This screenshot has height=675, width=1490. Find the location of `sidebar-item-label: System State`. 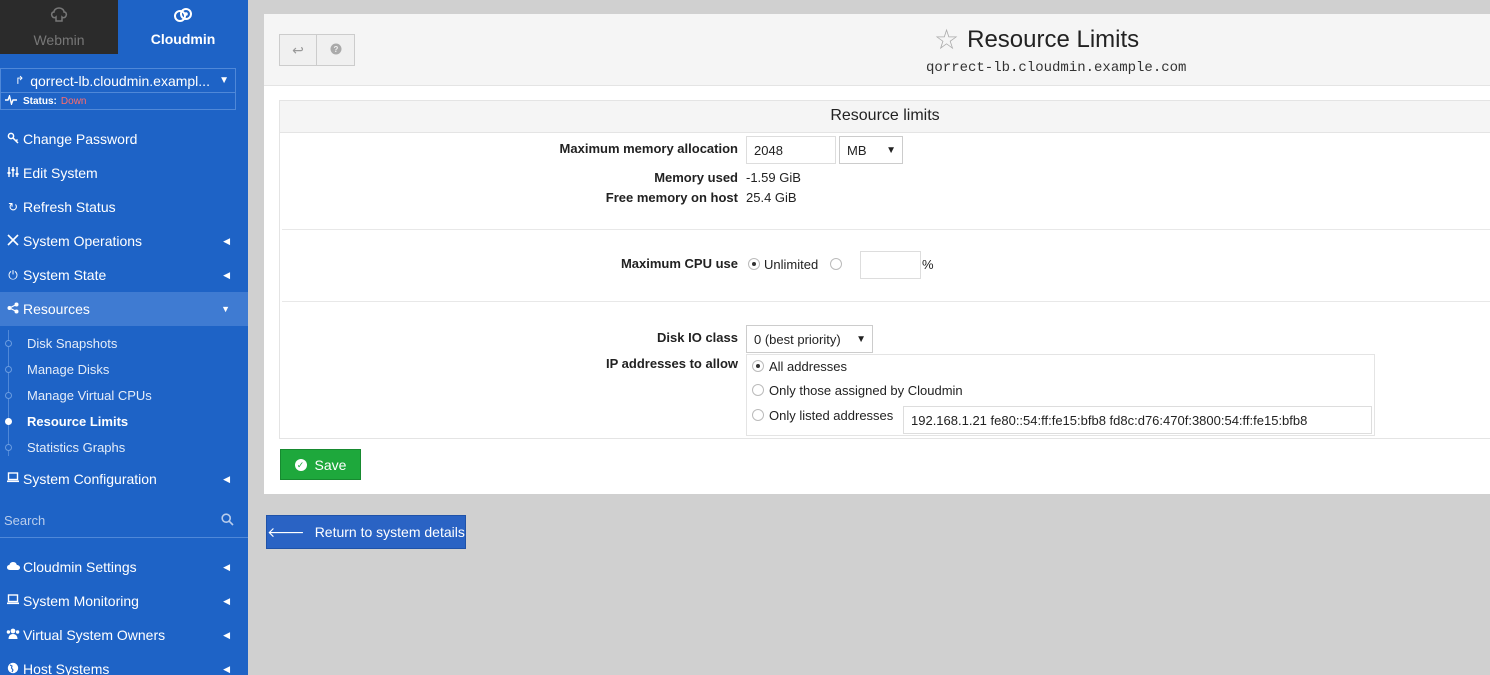

sidebar-item-label: System State is located at coordinates (65, 275).